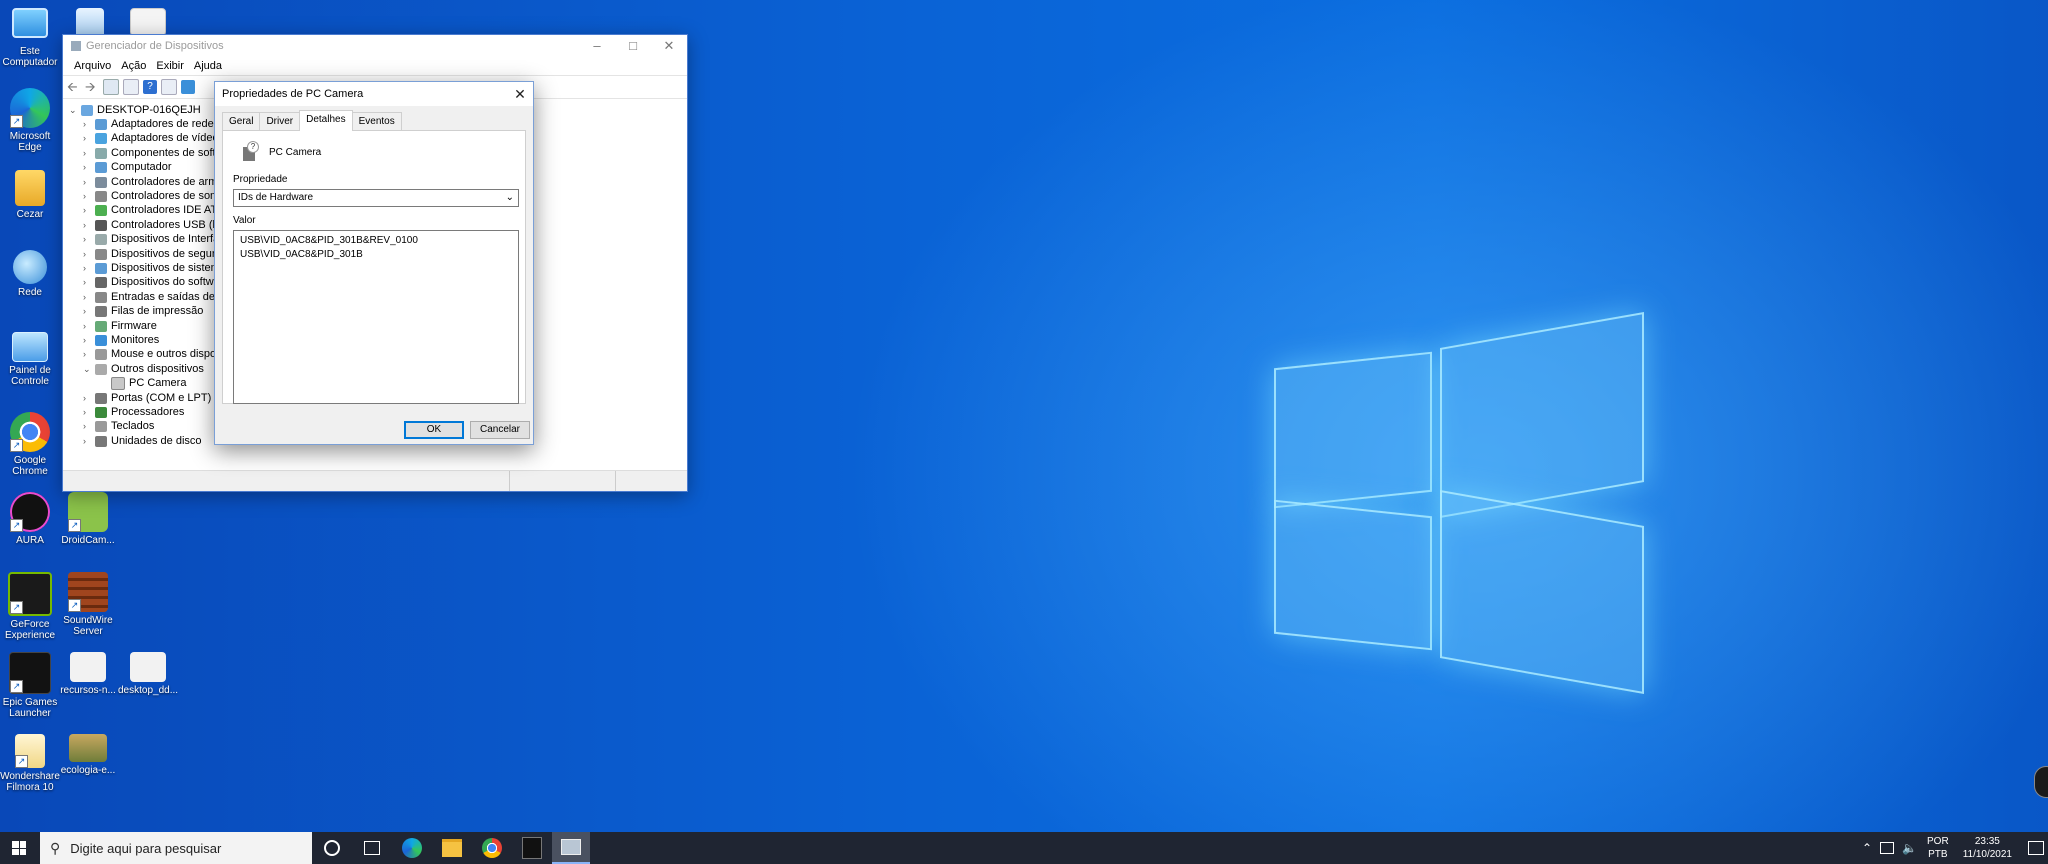 The image size is (2048, 864). Describe the element at coordinates (412, 848) in the screenshot. I see `taskbar-edge` at that location.